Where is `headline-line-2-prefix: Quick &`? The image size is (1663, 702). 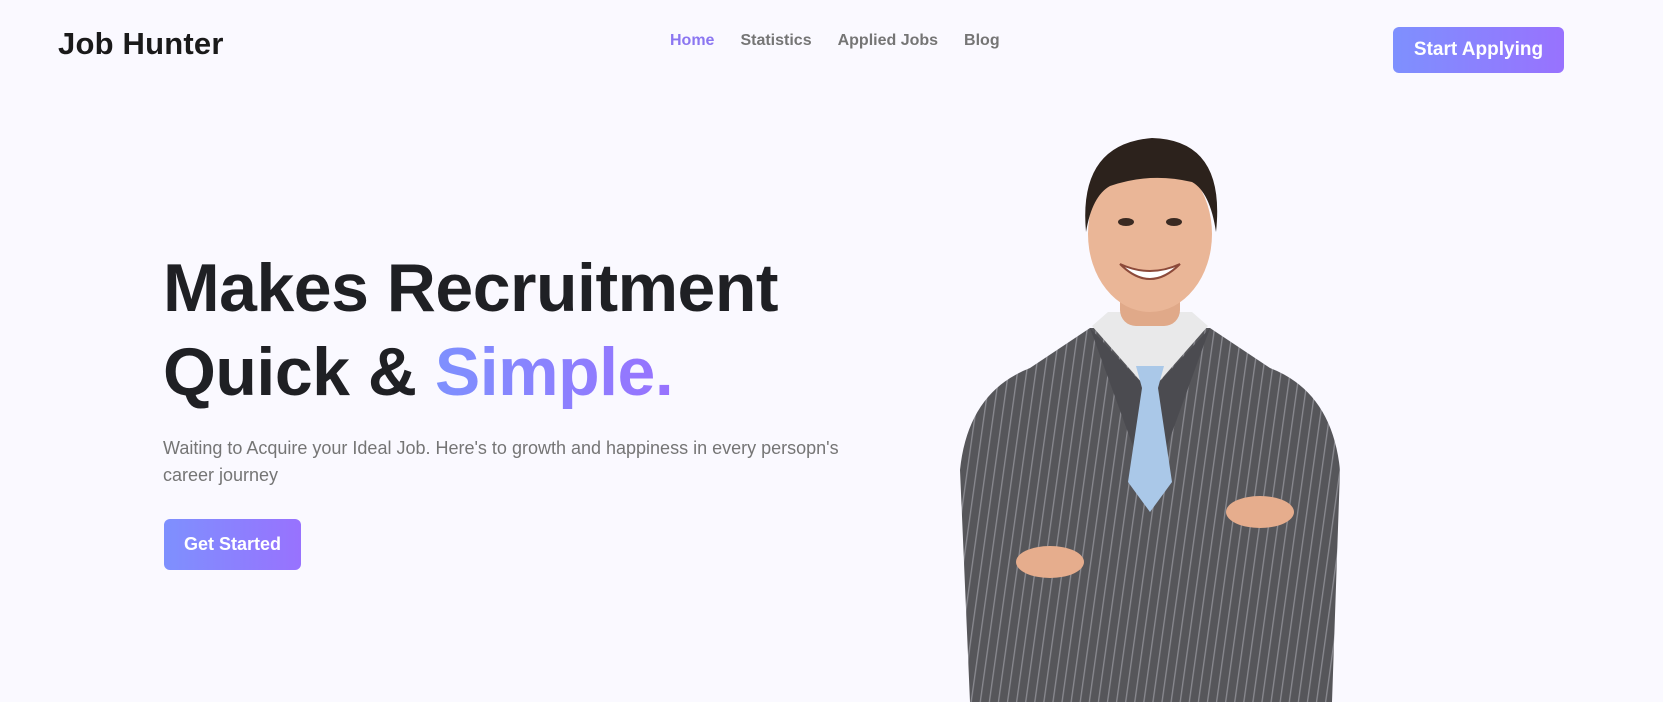
headline-line-2-prefix: Quick & is located at coordinates (299, 372).